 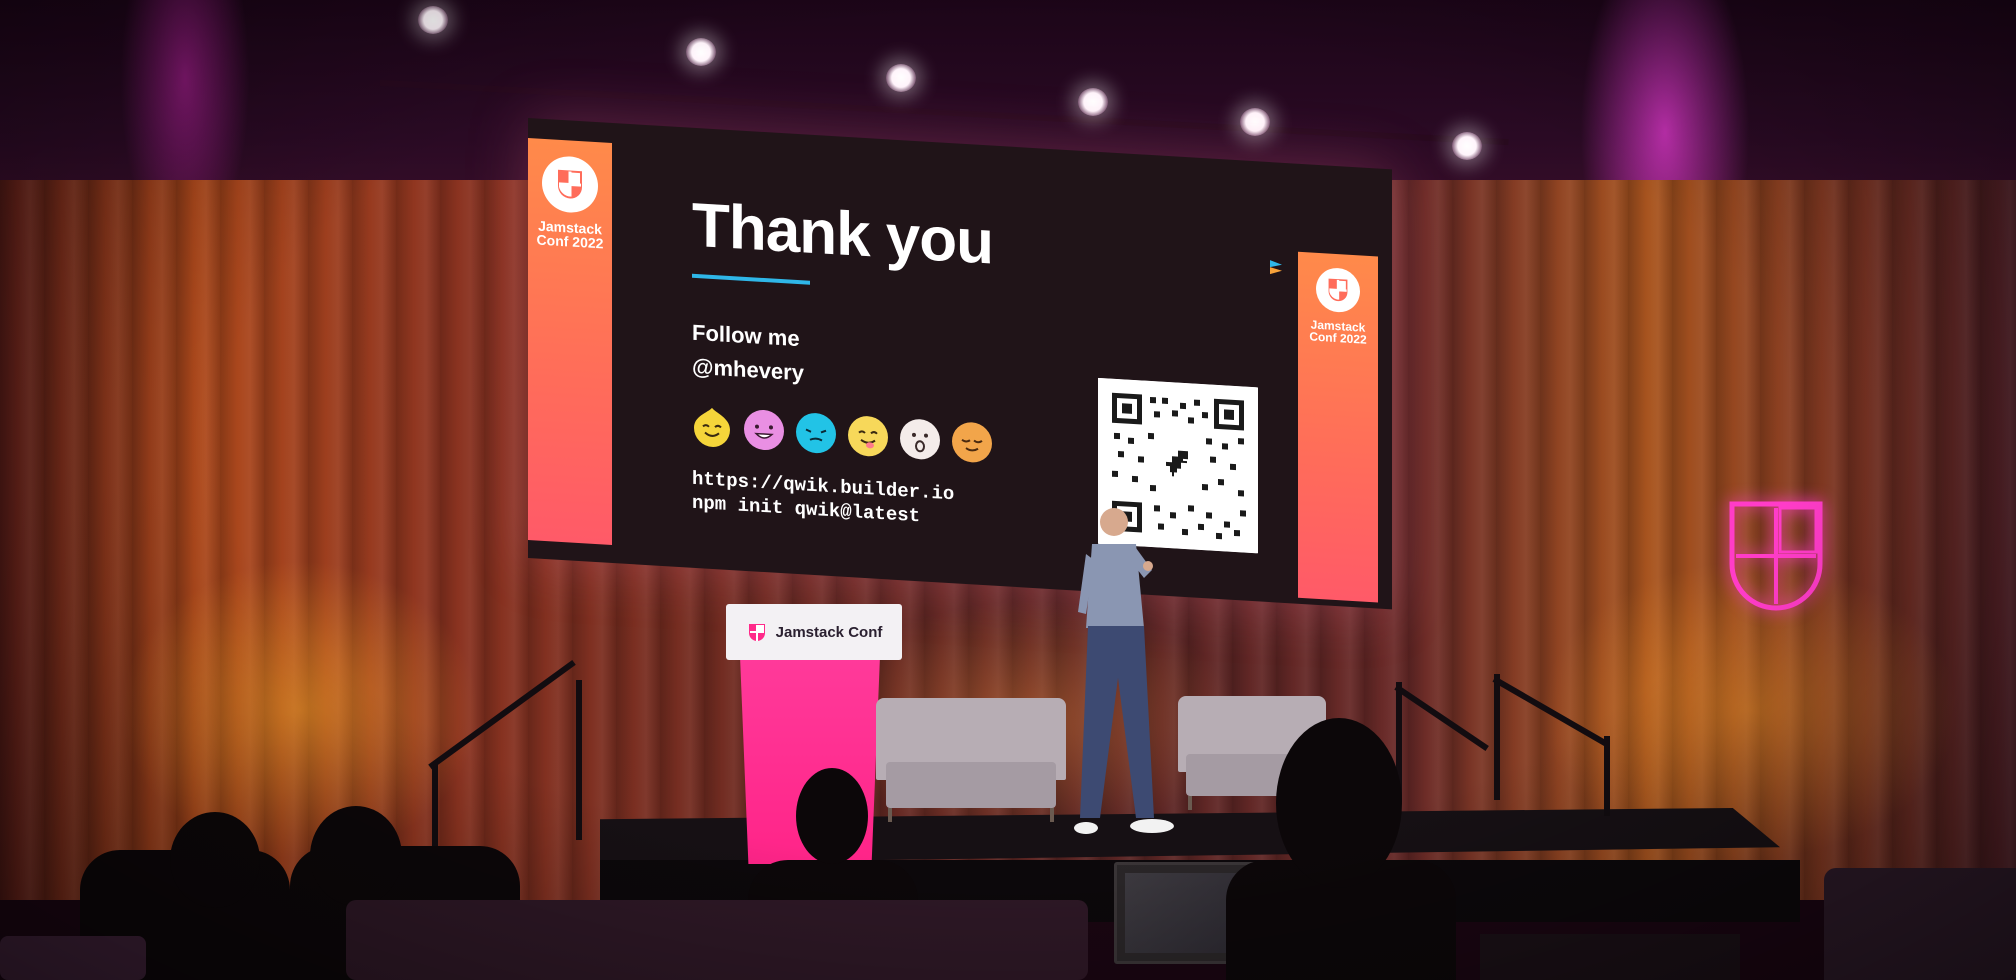 What do you see at coordinates (842, 435) in the screenshot?
I see `emoji-row` at bounding box center [842, 435].